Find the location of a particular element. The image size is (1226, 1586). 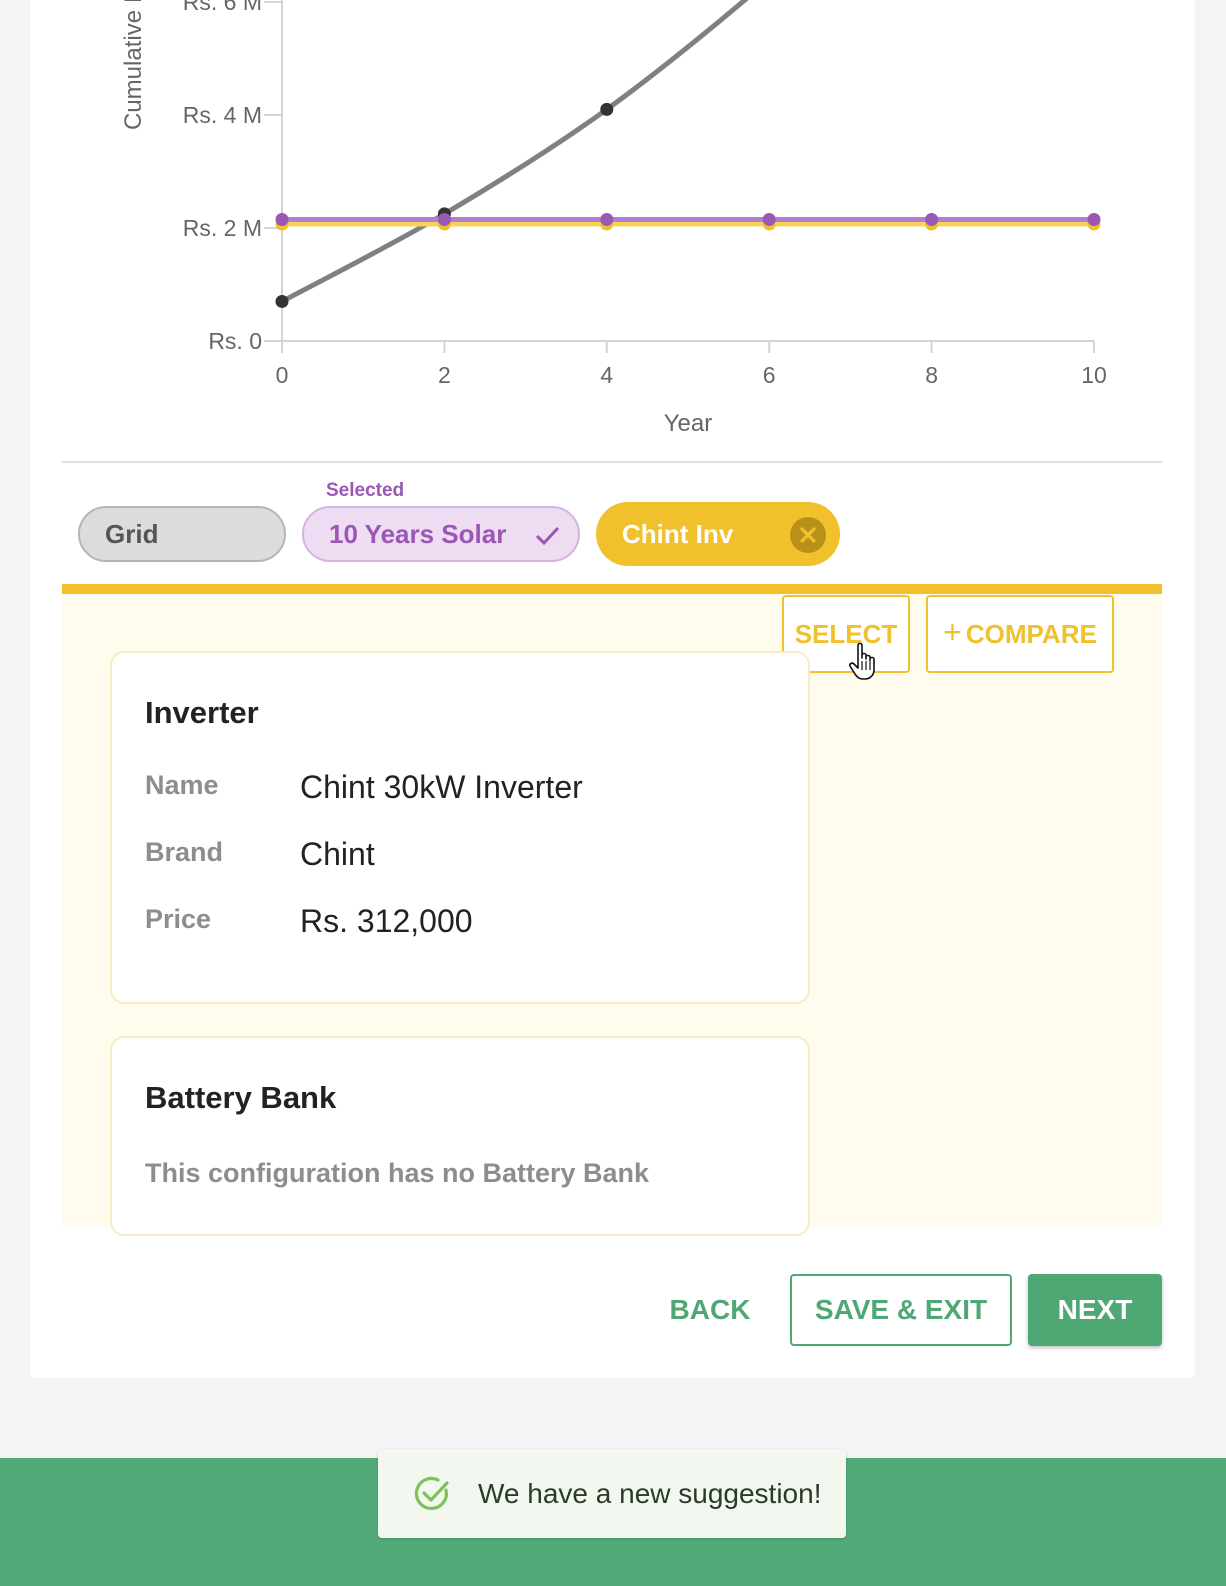

option-chip-chint-inv: Chint Inv is located at coordinates (718, 534).